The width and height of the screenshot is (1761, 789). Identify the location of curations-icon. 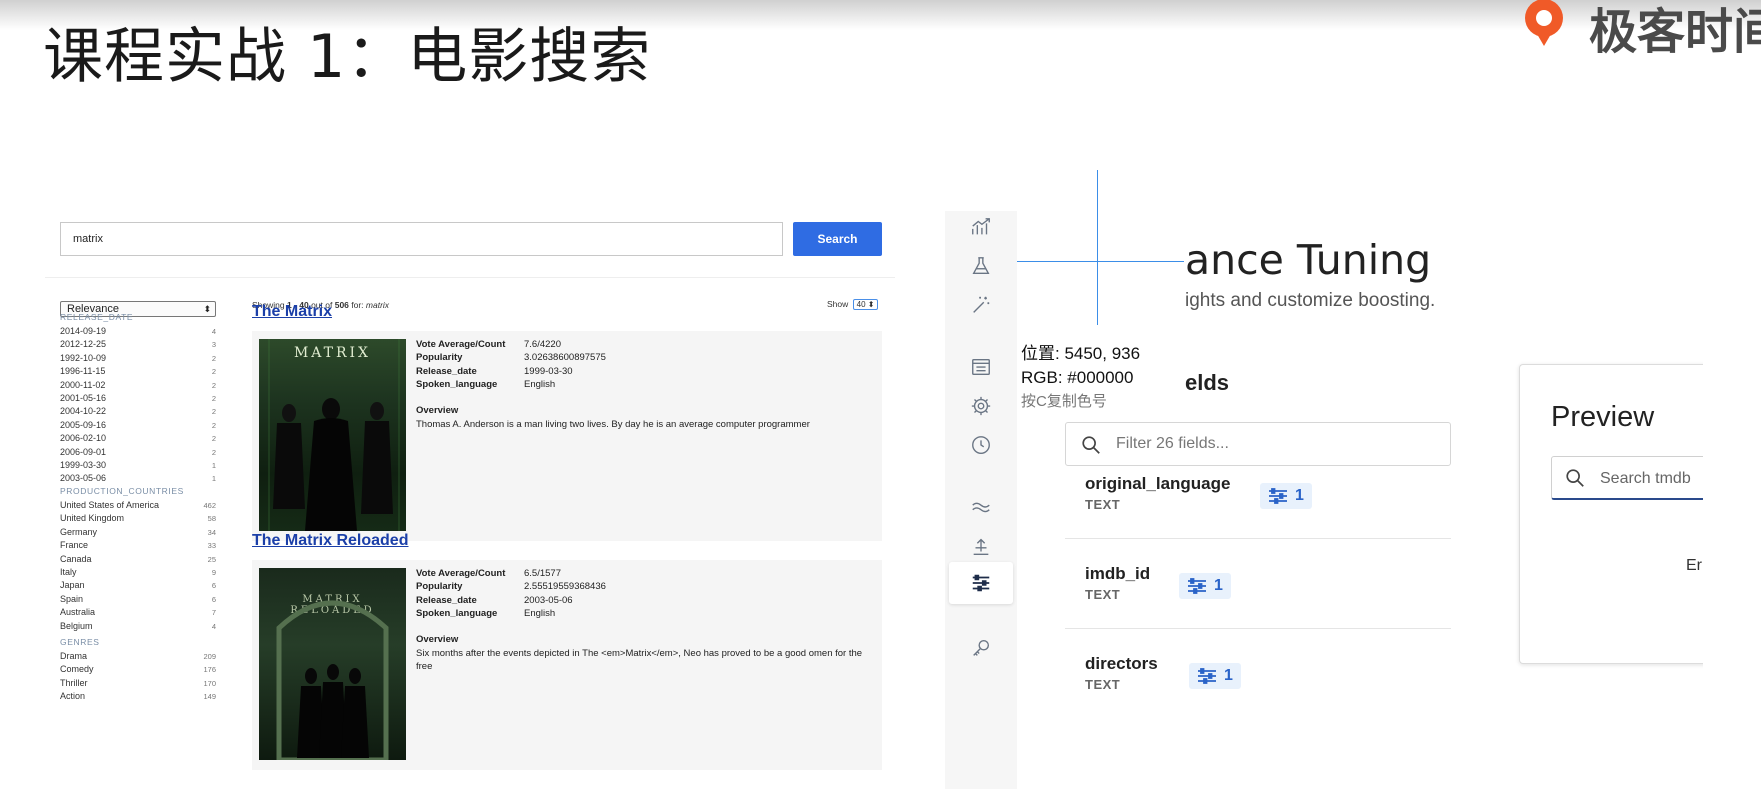
(981, 546).